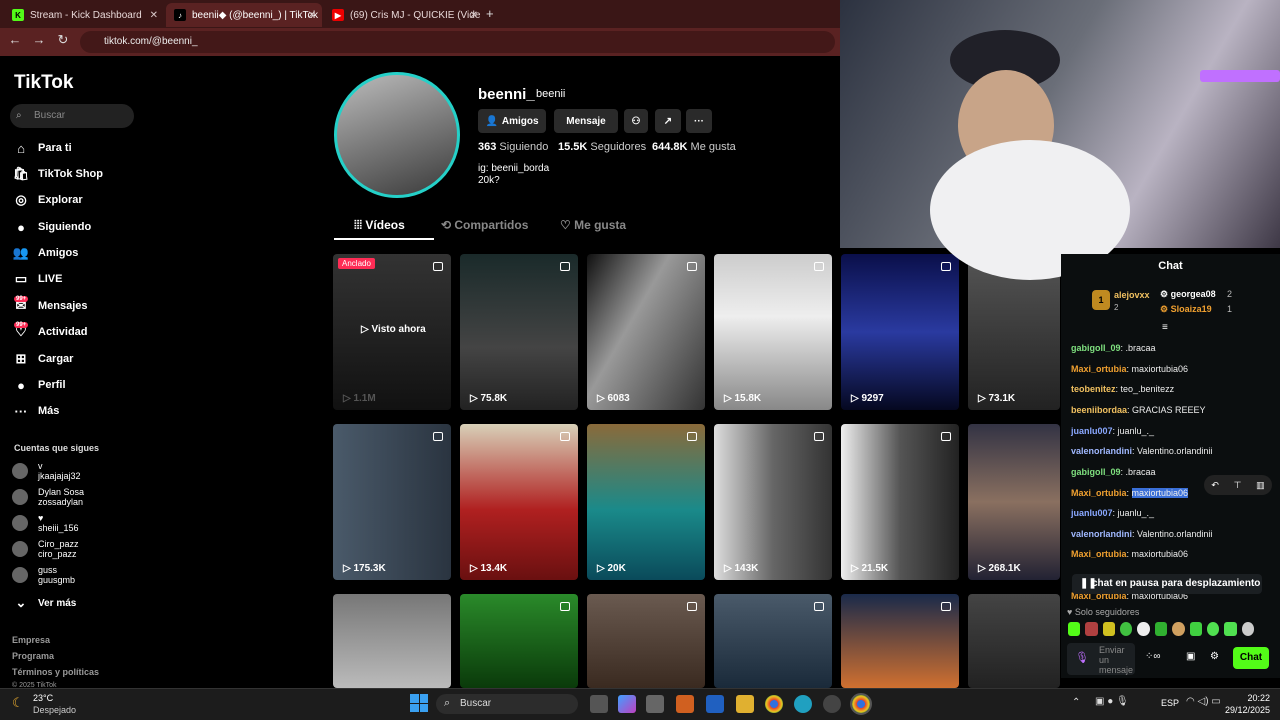 This screenshot has height=720, width=1280. I want to click on forward-icon: →, so click(39, 39).